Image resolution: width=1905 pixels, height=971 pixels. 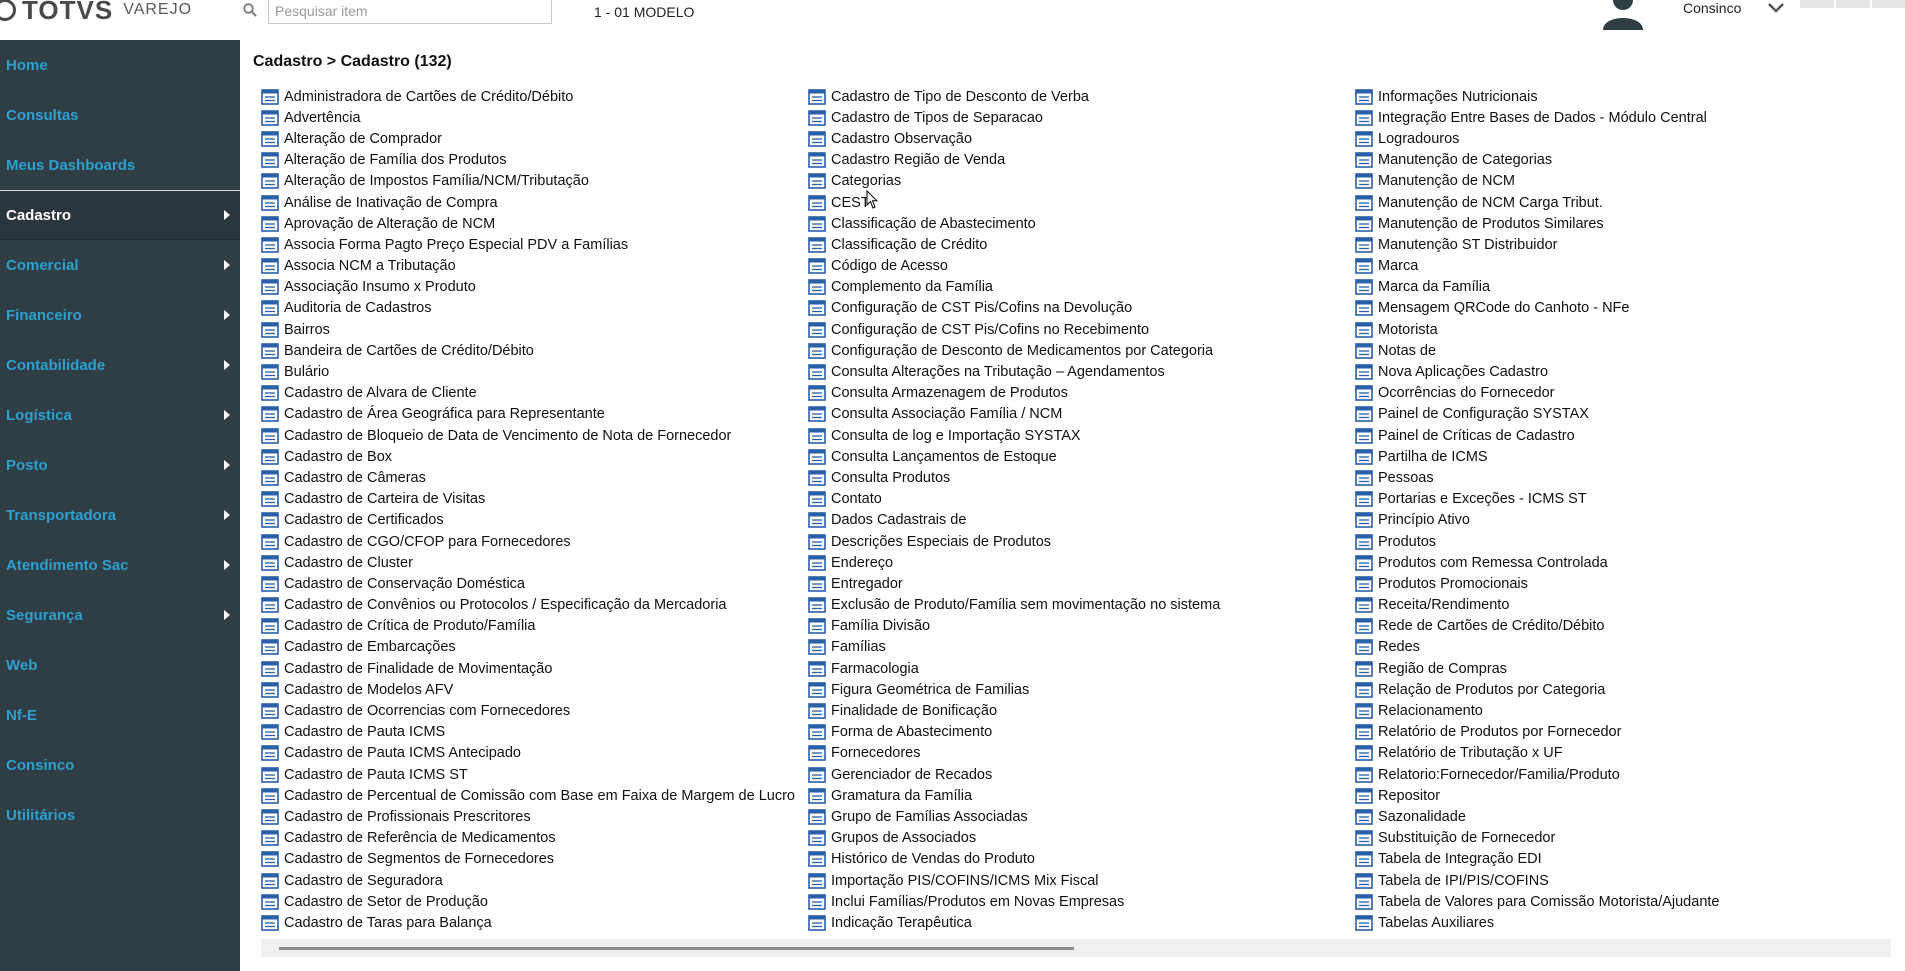 I want to click on sidebar-item-home: Home, so click(x=120, y=65).